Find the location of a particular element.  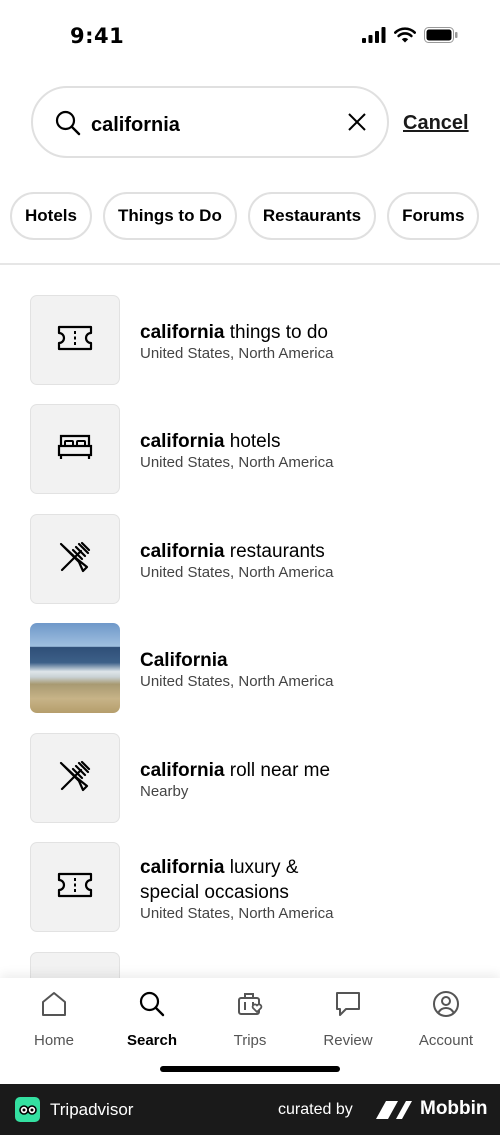

tab-label: Search is located at coordinates (152, 1040).